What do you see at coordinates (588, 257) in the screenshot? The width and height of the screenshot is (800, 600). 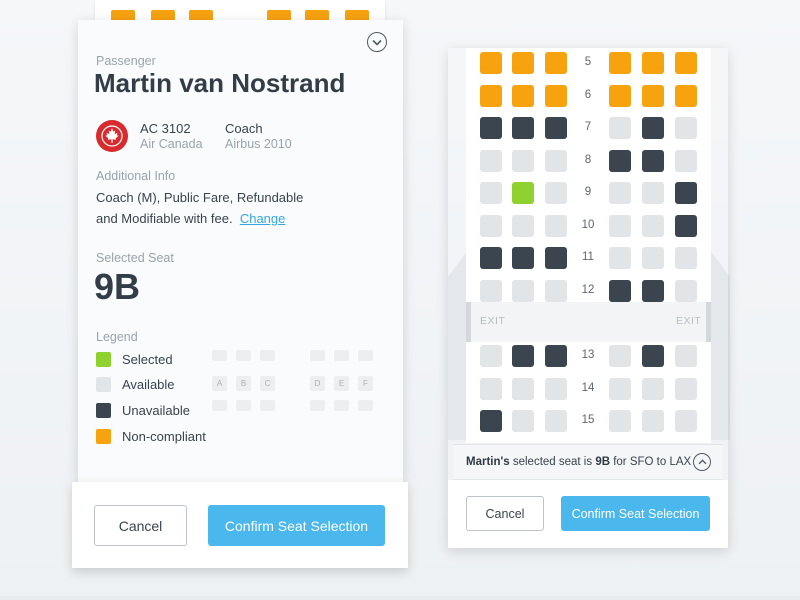 I see `row-number: 11` at bounding box center [588, 257].